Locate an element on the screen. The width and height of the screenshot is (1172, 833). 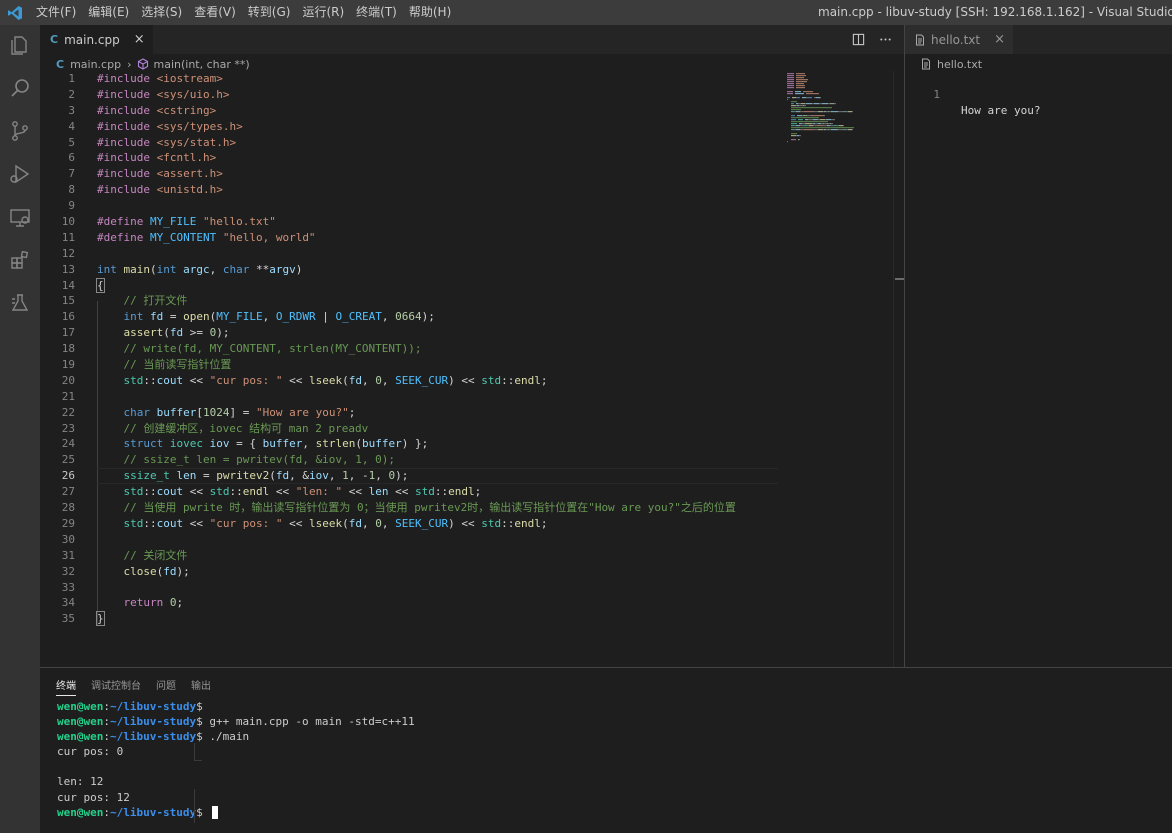
tab-terminal: 终端 is located at coordinates (66, 686).